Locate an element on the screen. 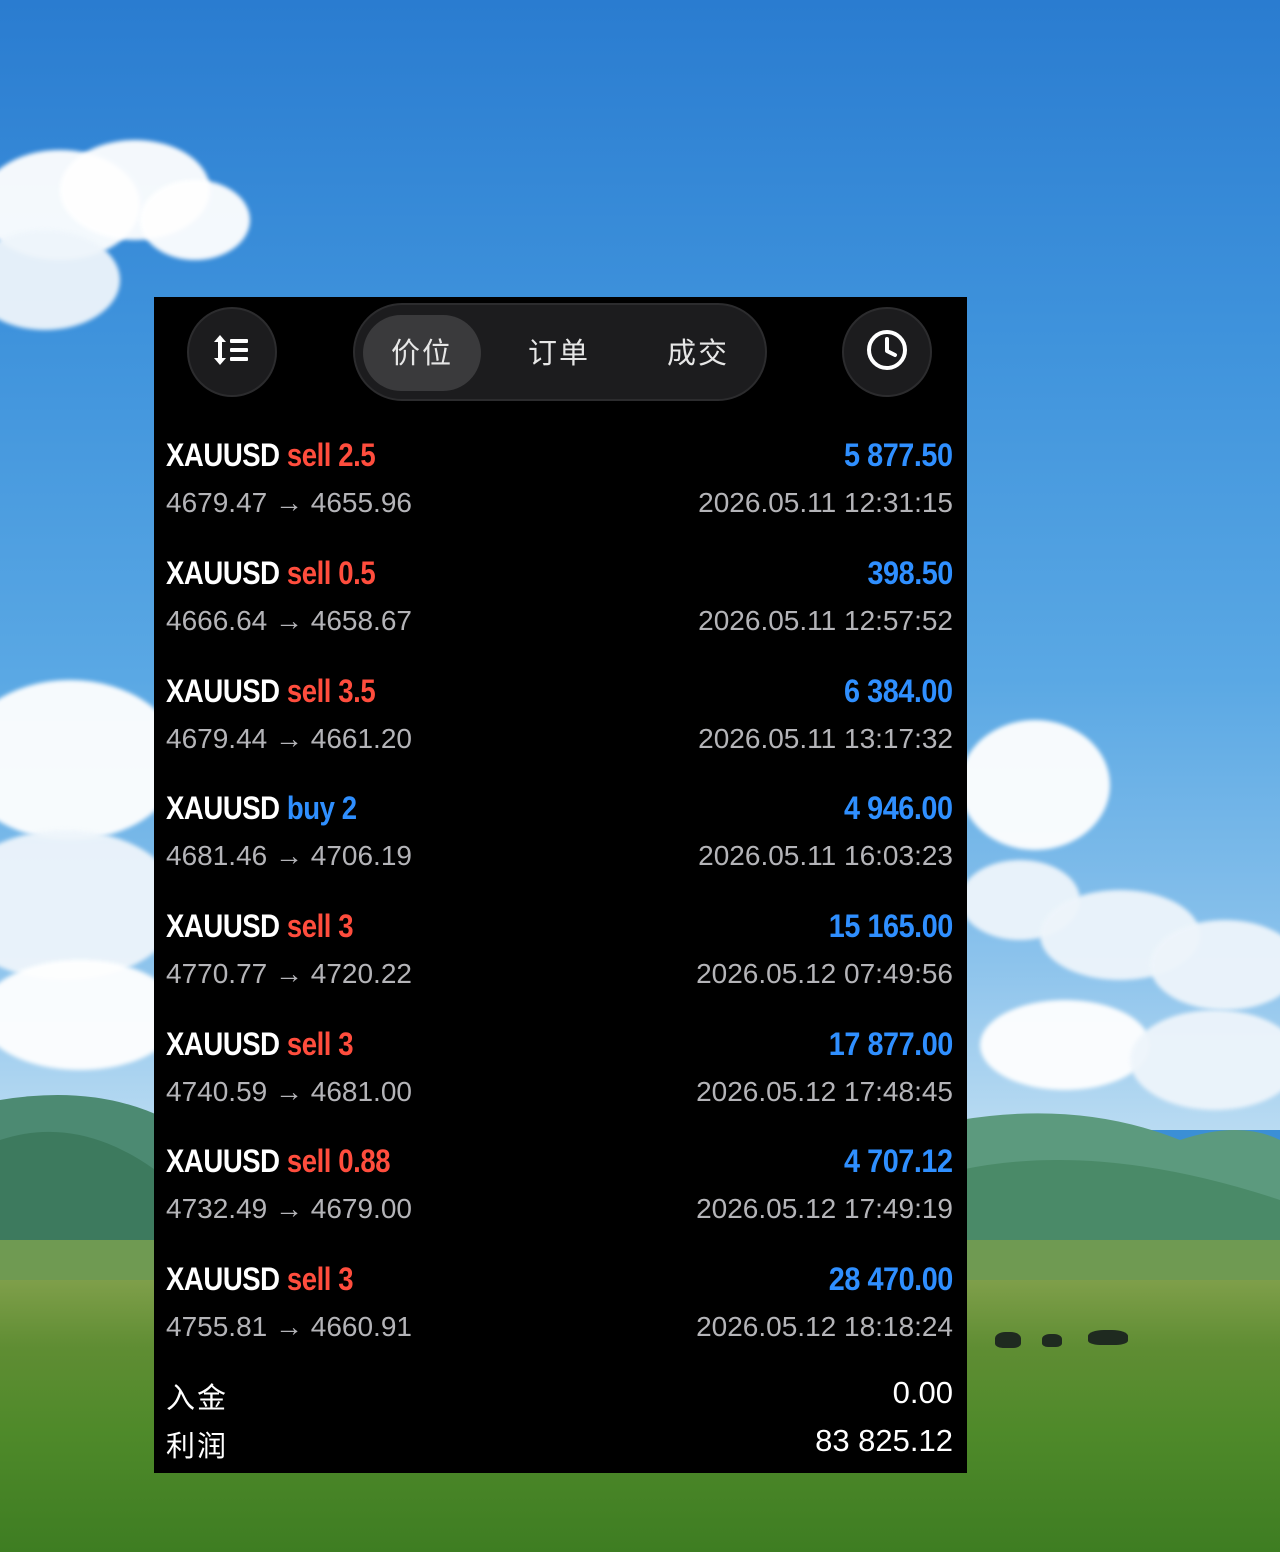 The height and width of the screenshot is (1552, 1280). deal-direction: sell 0.5 is located at coordinates (331, 573).